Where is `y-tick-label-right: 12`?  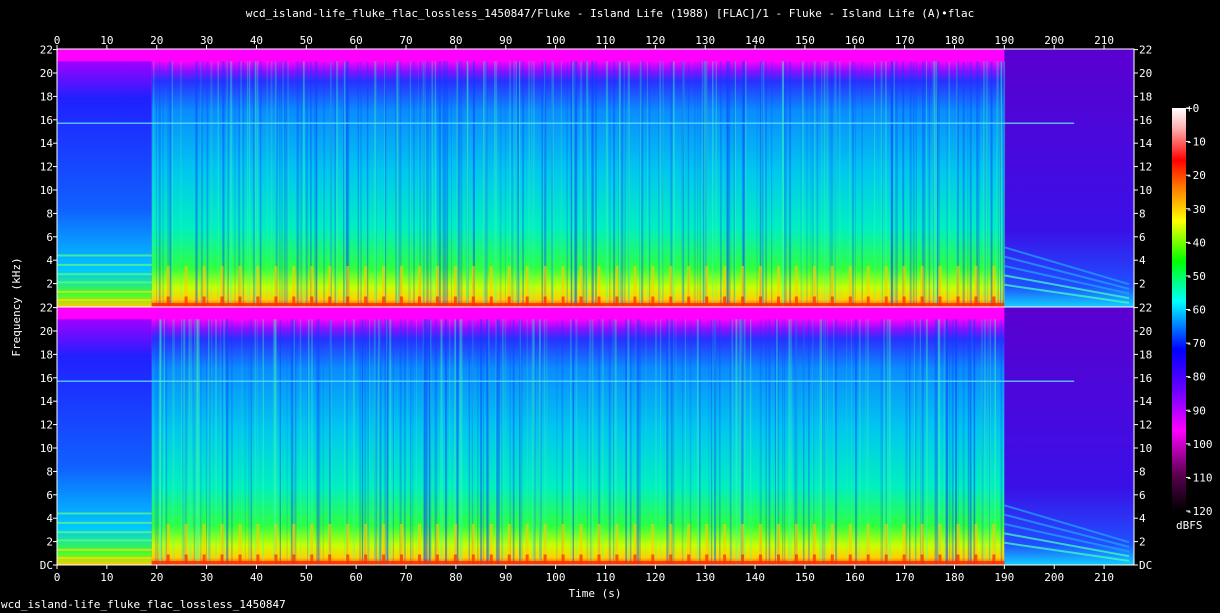
y-tick-label-right: 12 is located at coordinates (1145, 167).